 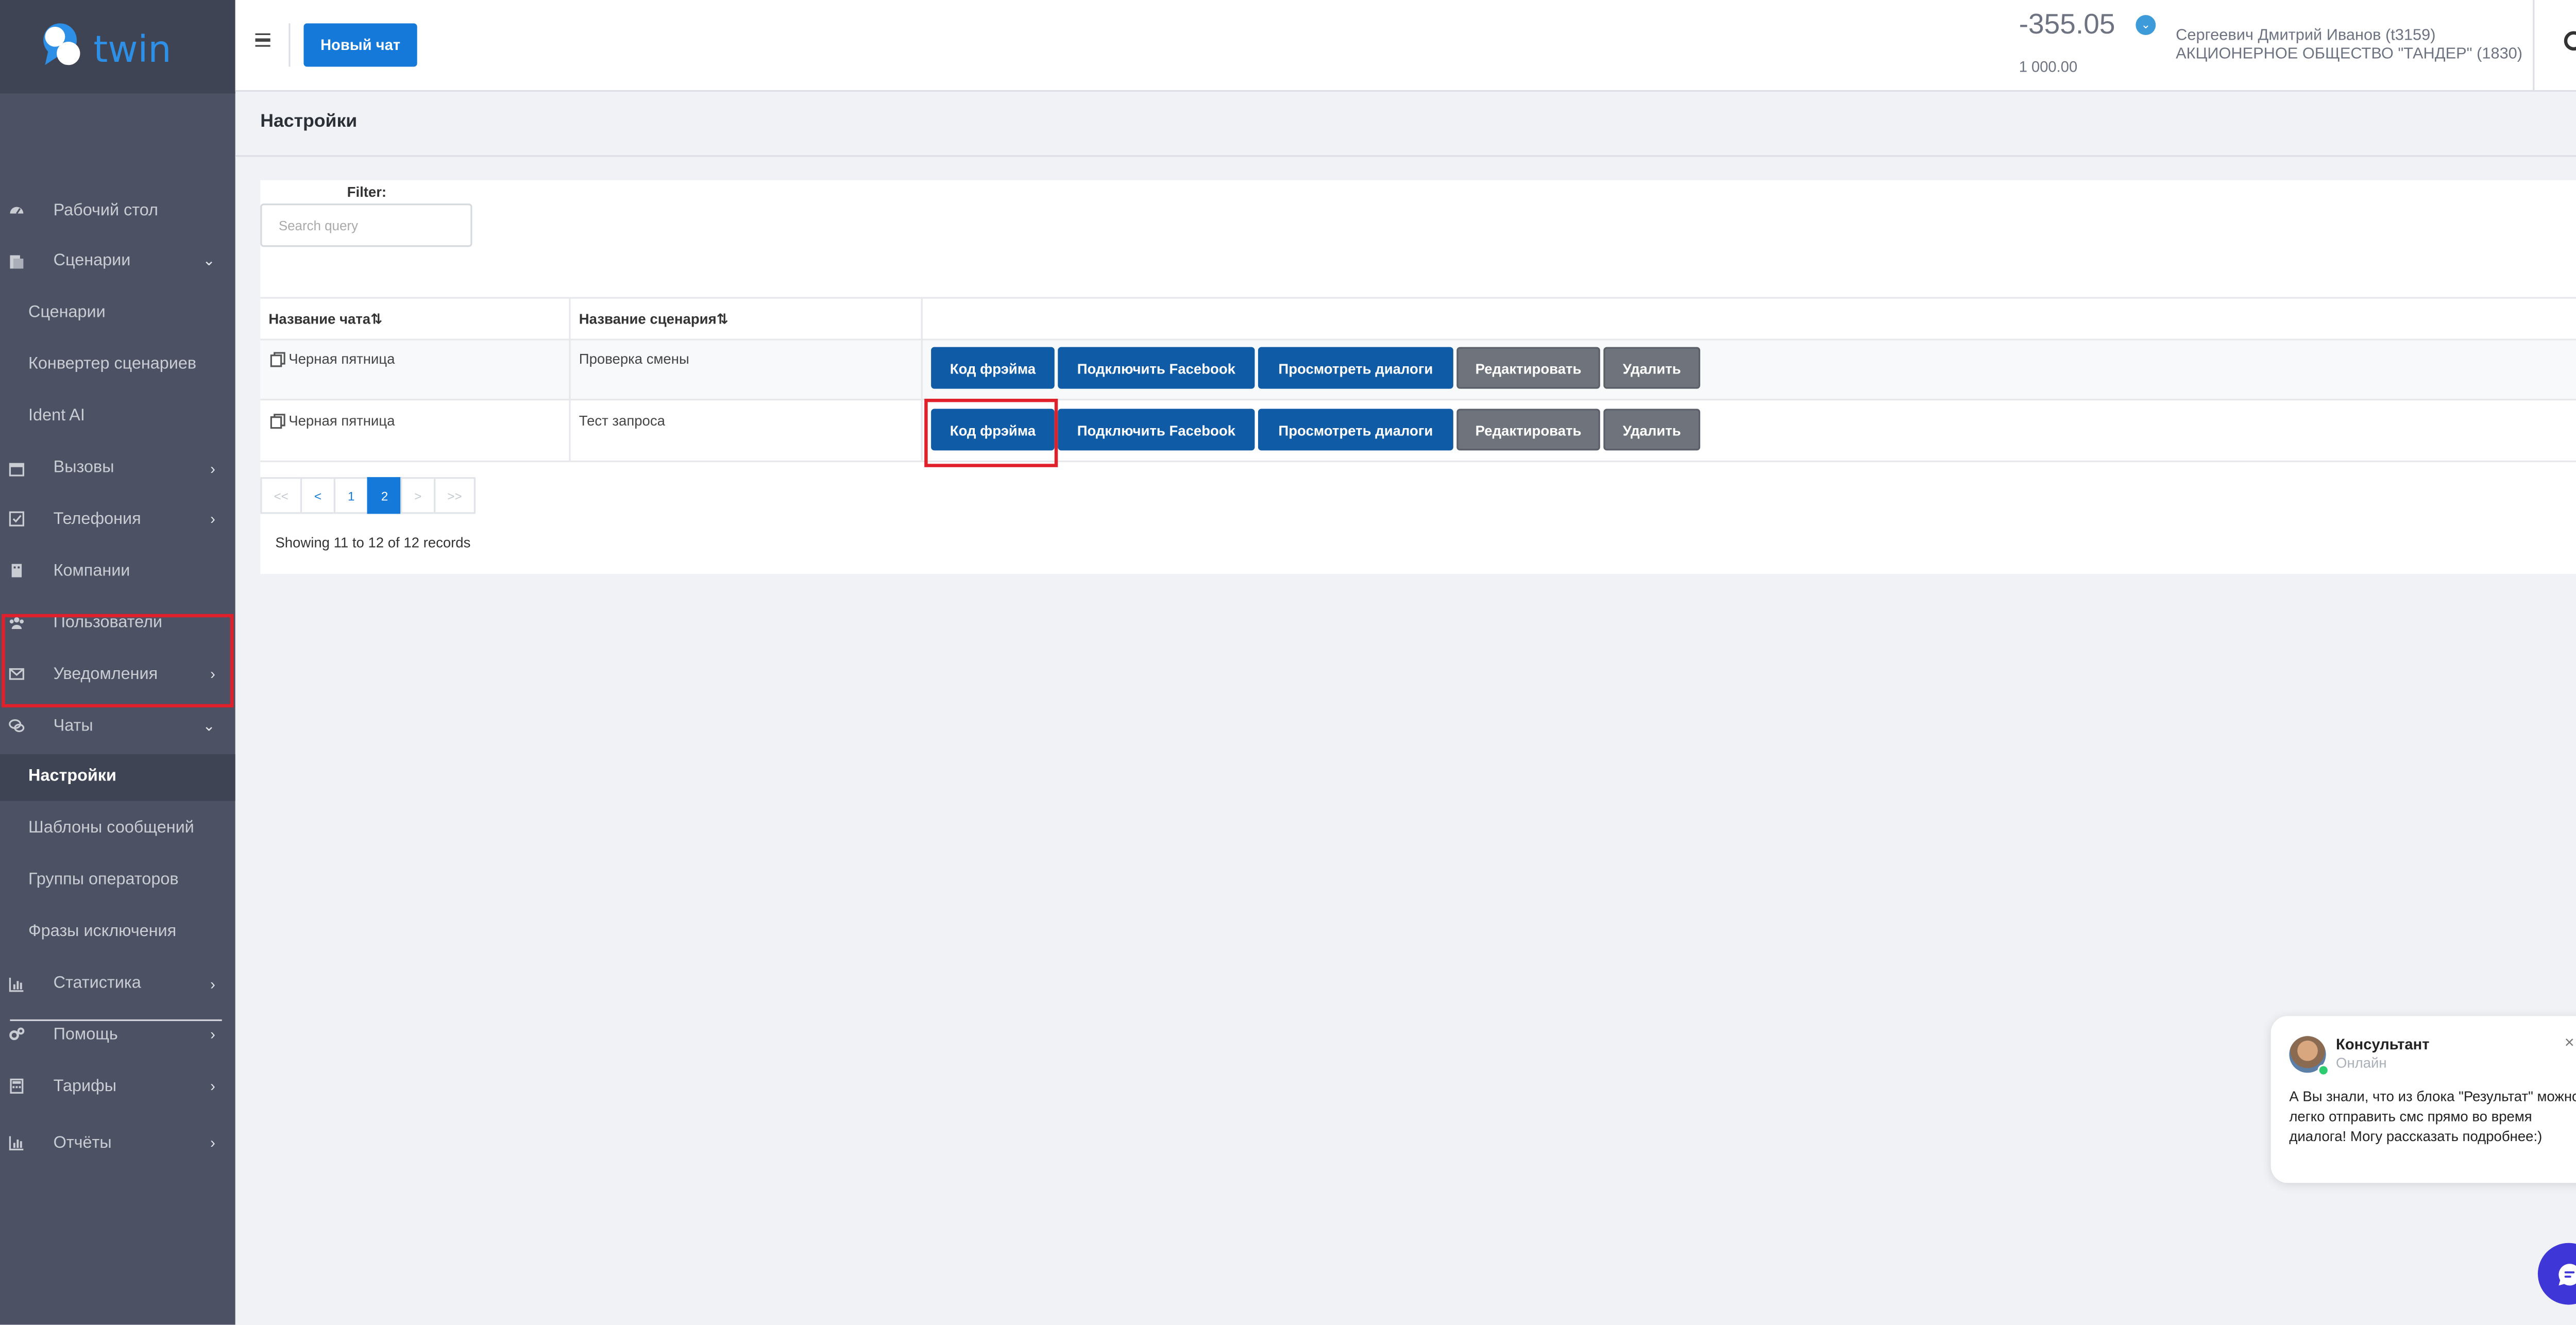 What do you see at coordinates (1405, 156) in the screenshot?
I see `title-divider` at bounding box center [1405, 156].